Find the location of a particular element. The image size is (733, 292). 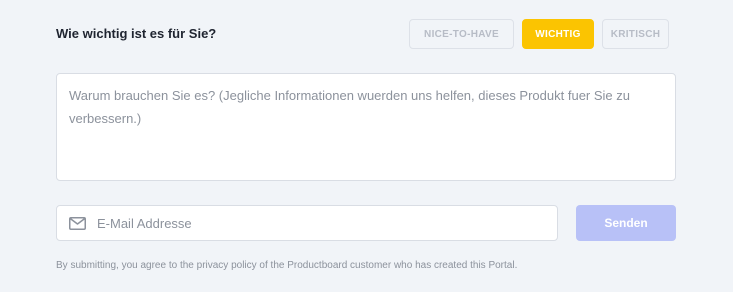

priority-wichtig-button: WICHTIG is located at coordinates (558, 34).